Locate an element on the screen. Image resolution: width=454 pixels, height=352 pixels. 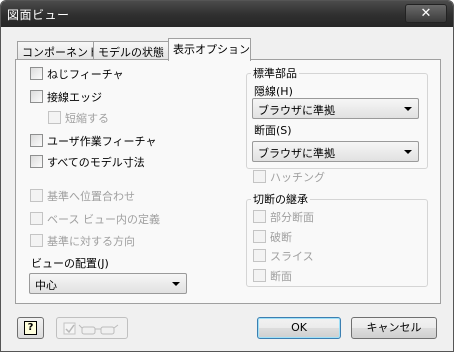
ok-button: OK is located at coordinates (299, 328).